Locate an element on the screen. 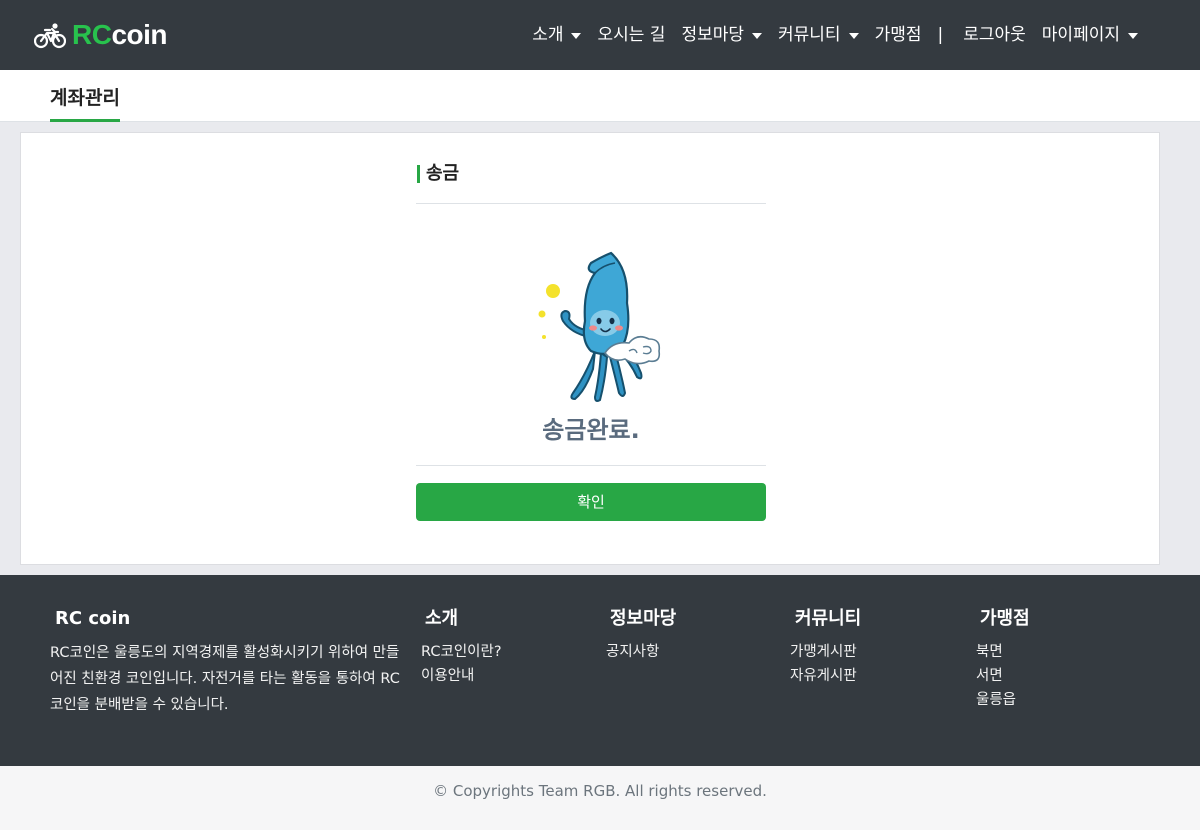  divider is located at coordinates (591, 465).